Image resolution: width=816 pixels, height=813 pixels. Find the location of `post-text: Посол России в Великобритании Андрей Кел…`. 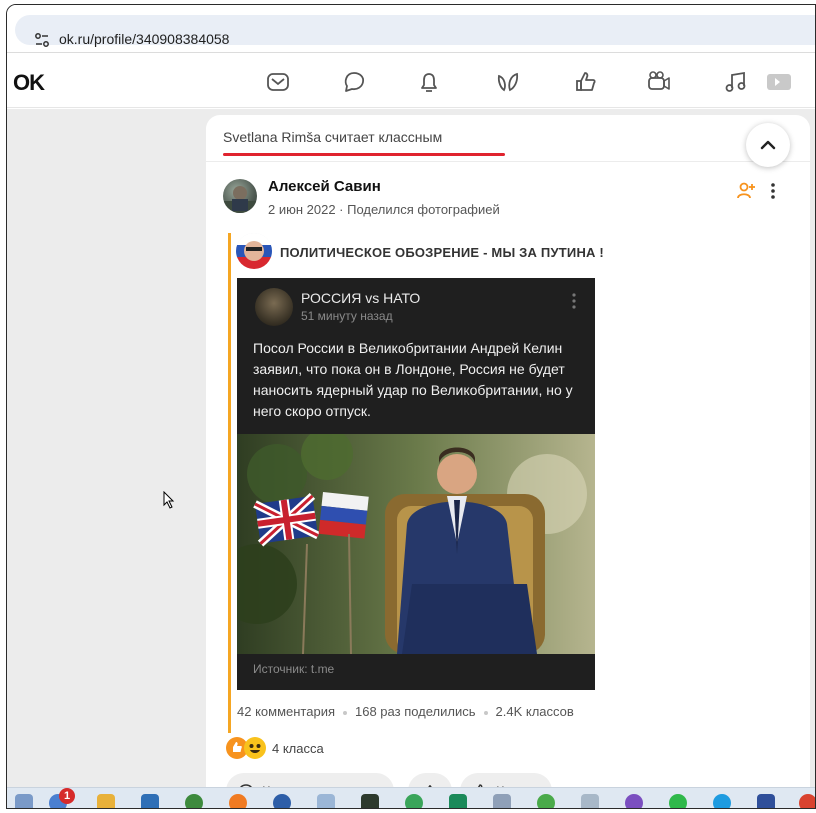

post-text: Посол России в Великобритании Андрей Кел… is located at coordinates (413, 379).